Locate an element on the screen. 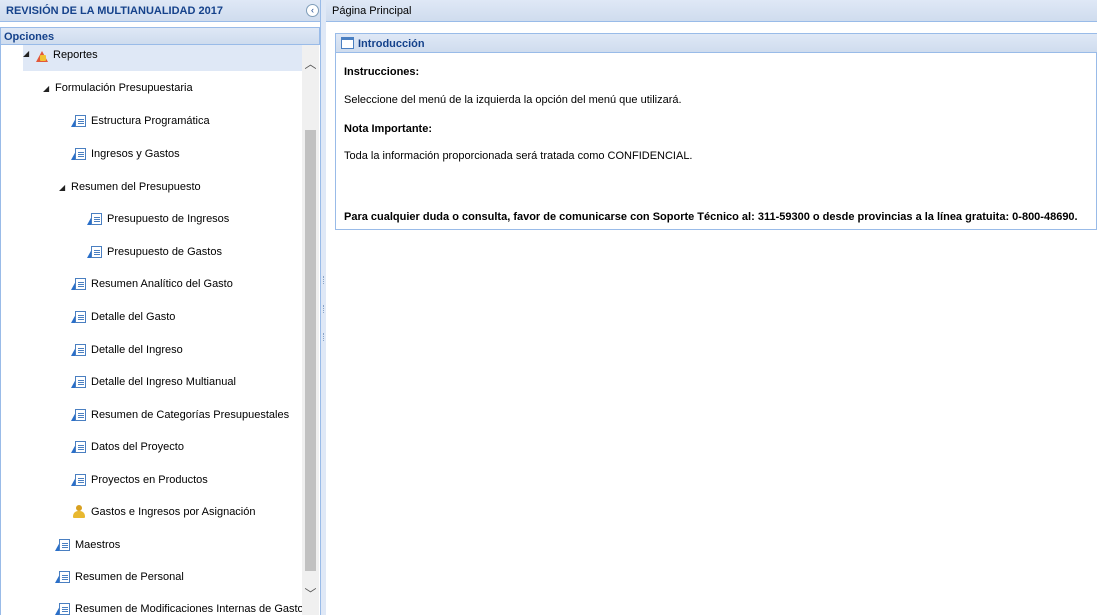 The image size is (1097, 615). tree-item-label: Resumen de Categorías Presupuestales is located at coordinates (190, 415).